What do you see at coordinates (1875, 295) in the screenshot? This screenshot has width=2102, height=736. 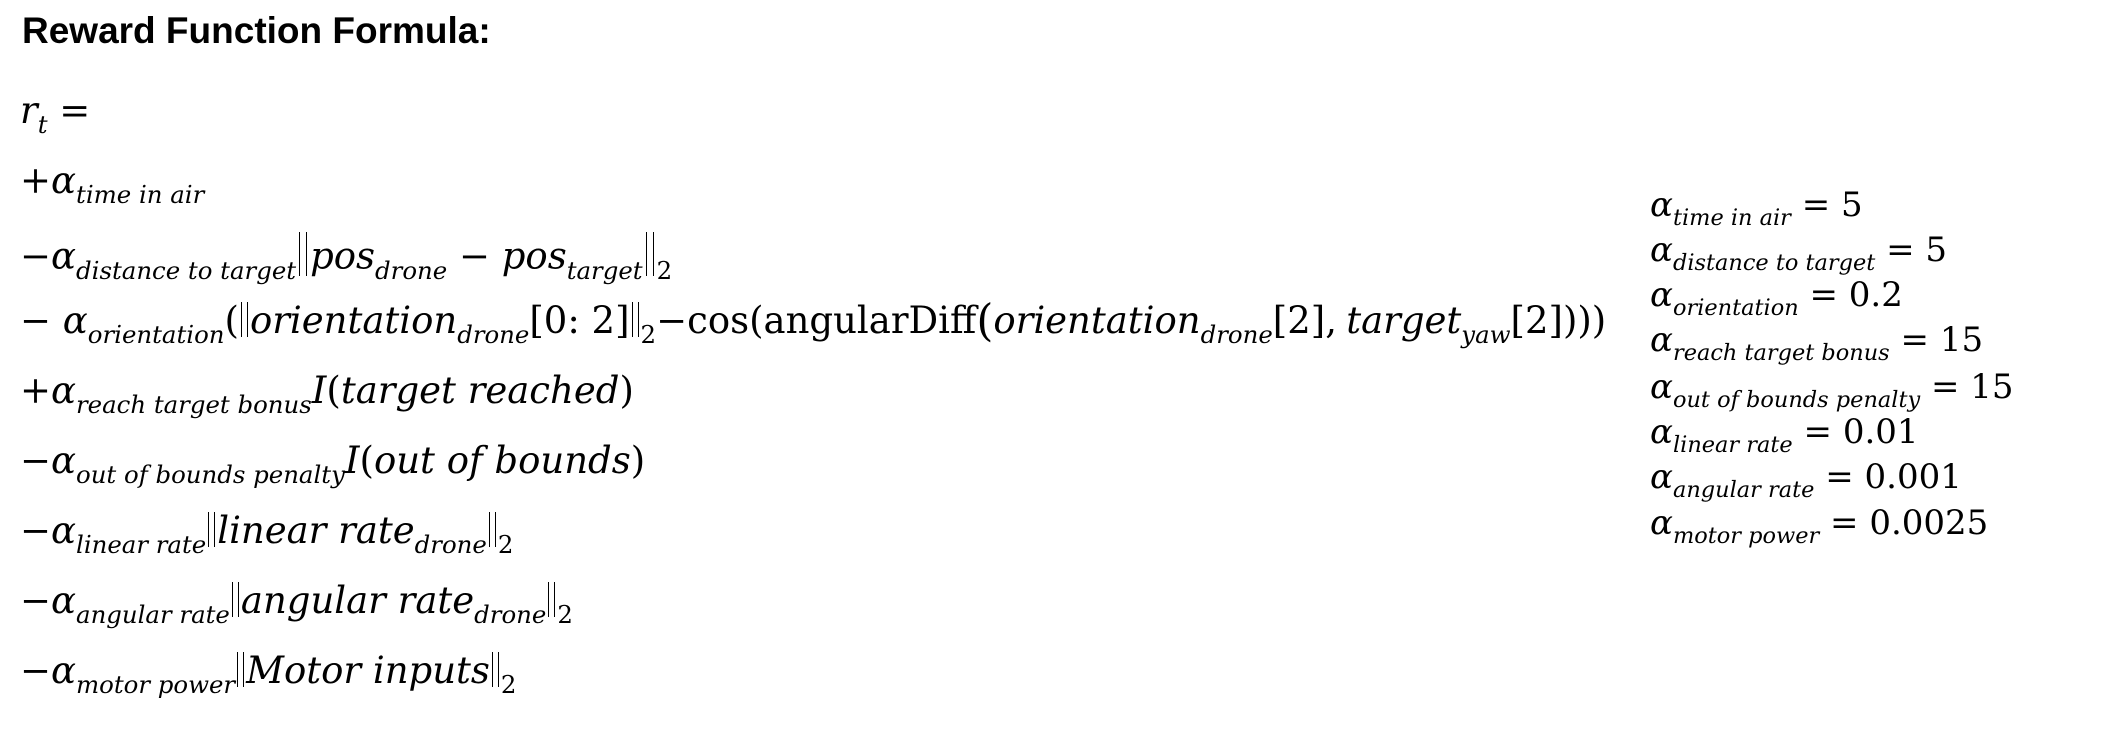 I see `parameter-value: 0.2` at bounding box center [1875, 295].